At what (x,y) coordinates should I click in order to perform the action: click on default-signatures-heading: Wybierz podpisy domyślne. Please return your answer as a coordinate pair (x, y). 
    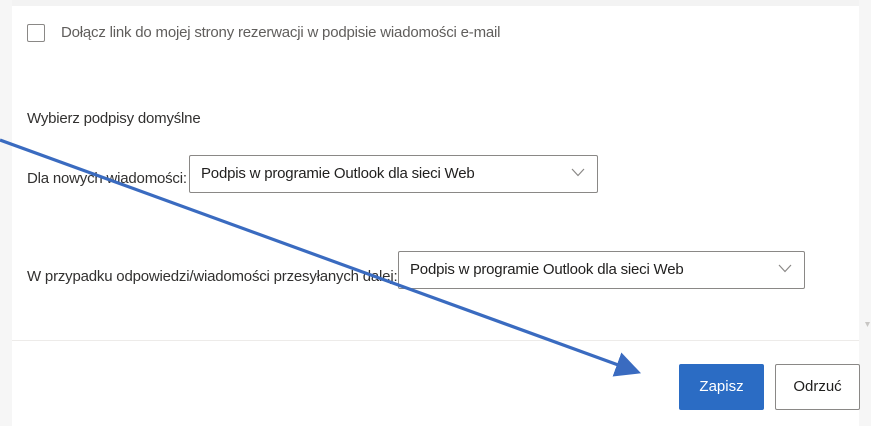
    Looking at the image, I should click on (114, 118).